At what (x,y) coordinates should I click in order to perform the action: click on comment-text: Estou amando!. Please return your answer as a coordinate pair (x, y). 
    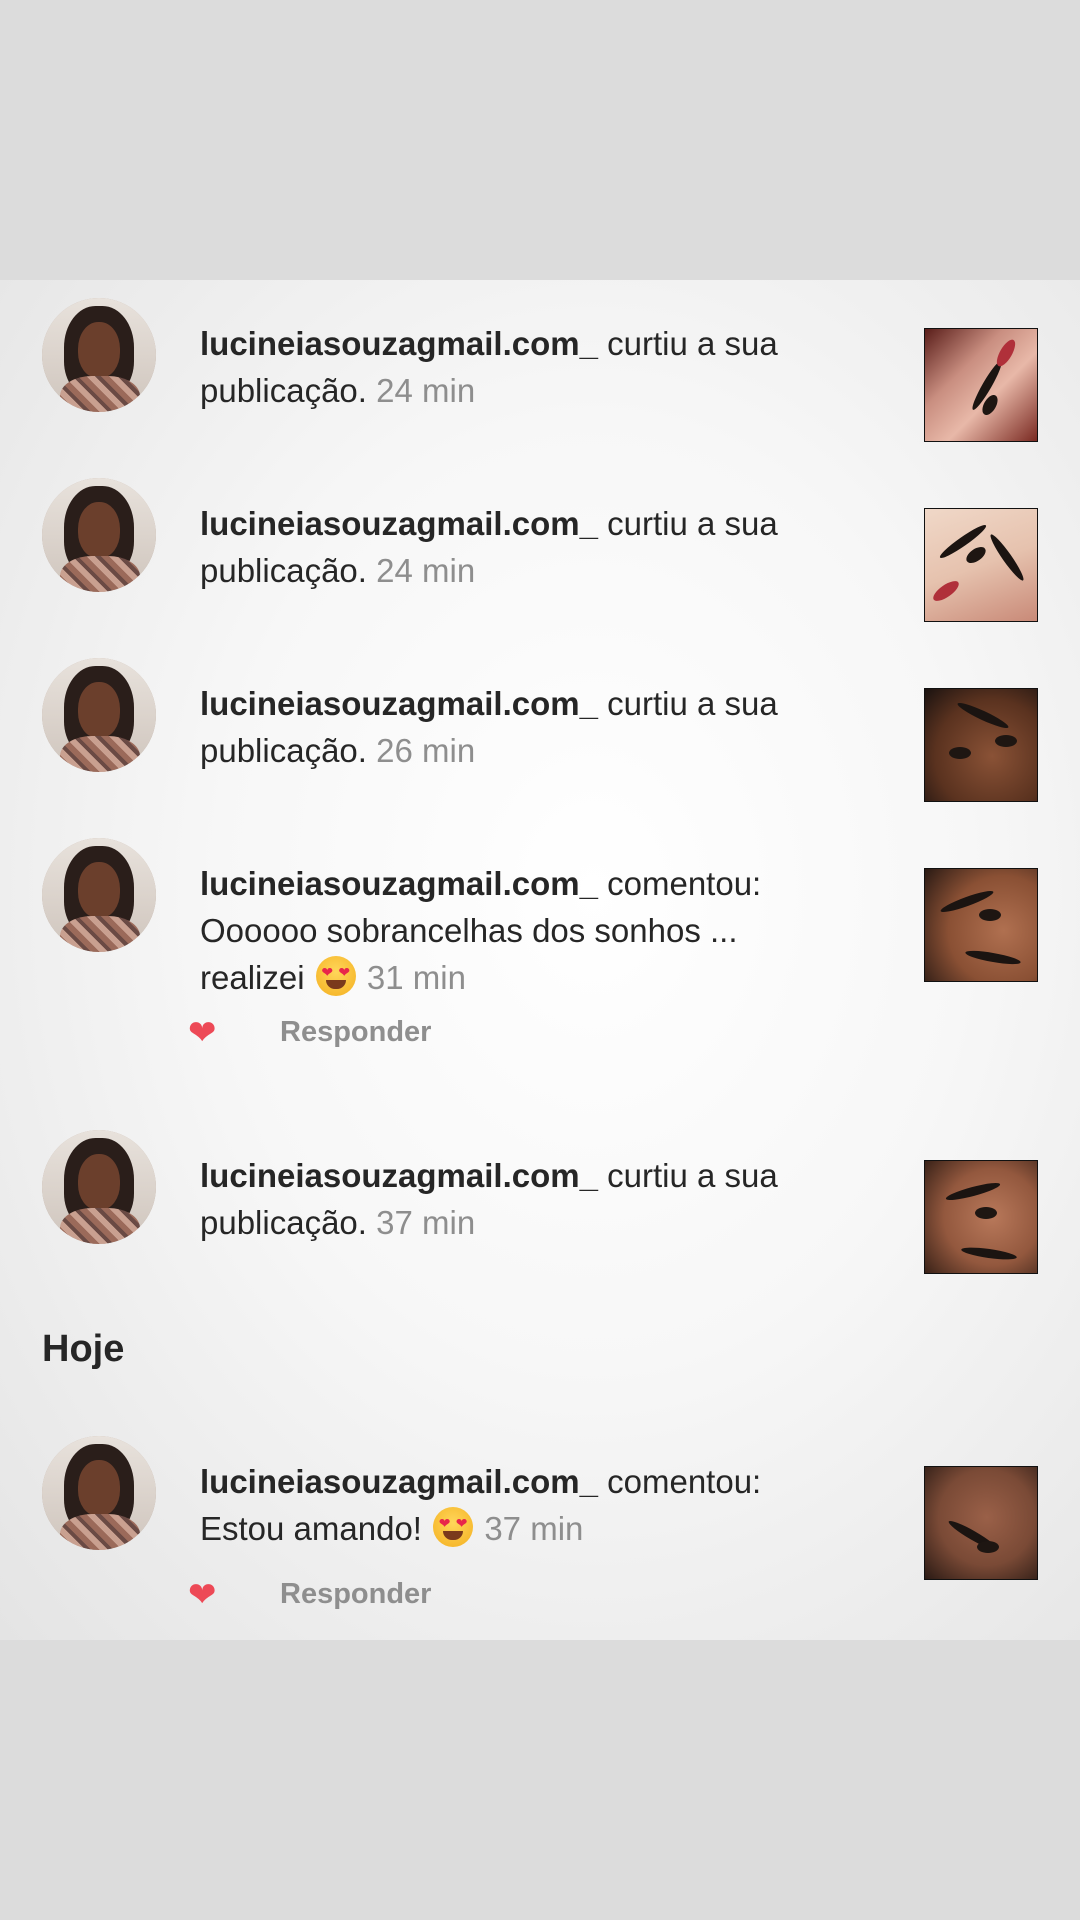
    Looking at the image, I should click on (311, 1528).